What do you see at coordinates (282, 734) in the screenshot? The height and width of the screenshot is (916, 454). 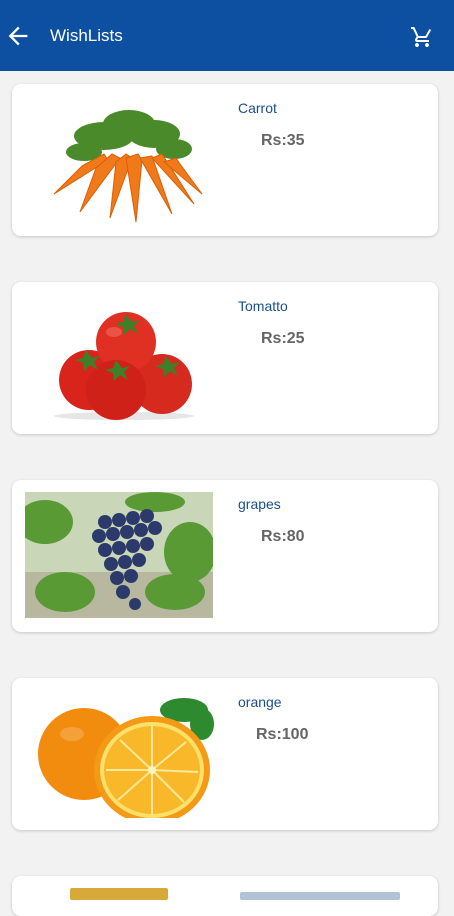 I see `item-price: Rs:100` at bounding box center [282, 734].